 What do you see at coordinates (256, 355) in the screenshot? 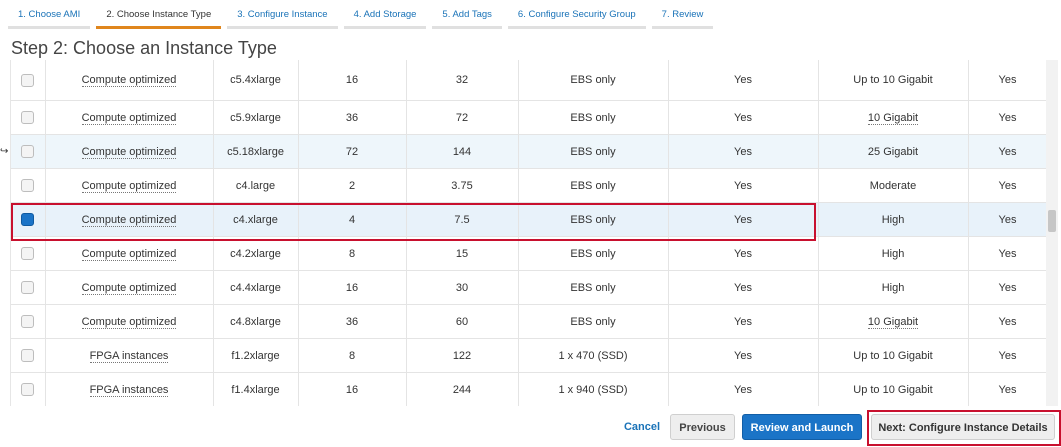
I see `instance-type-cell: f1.2xlarge` at bounding box center [256, 355].